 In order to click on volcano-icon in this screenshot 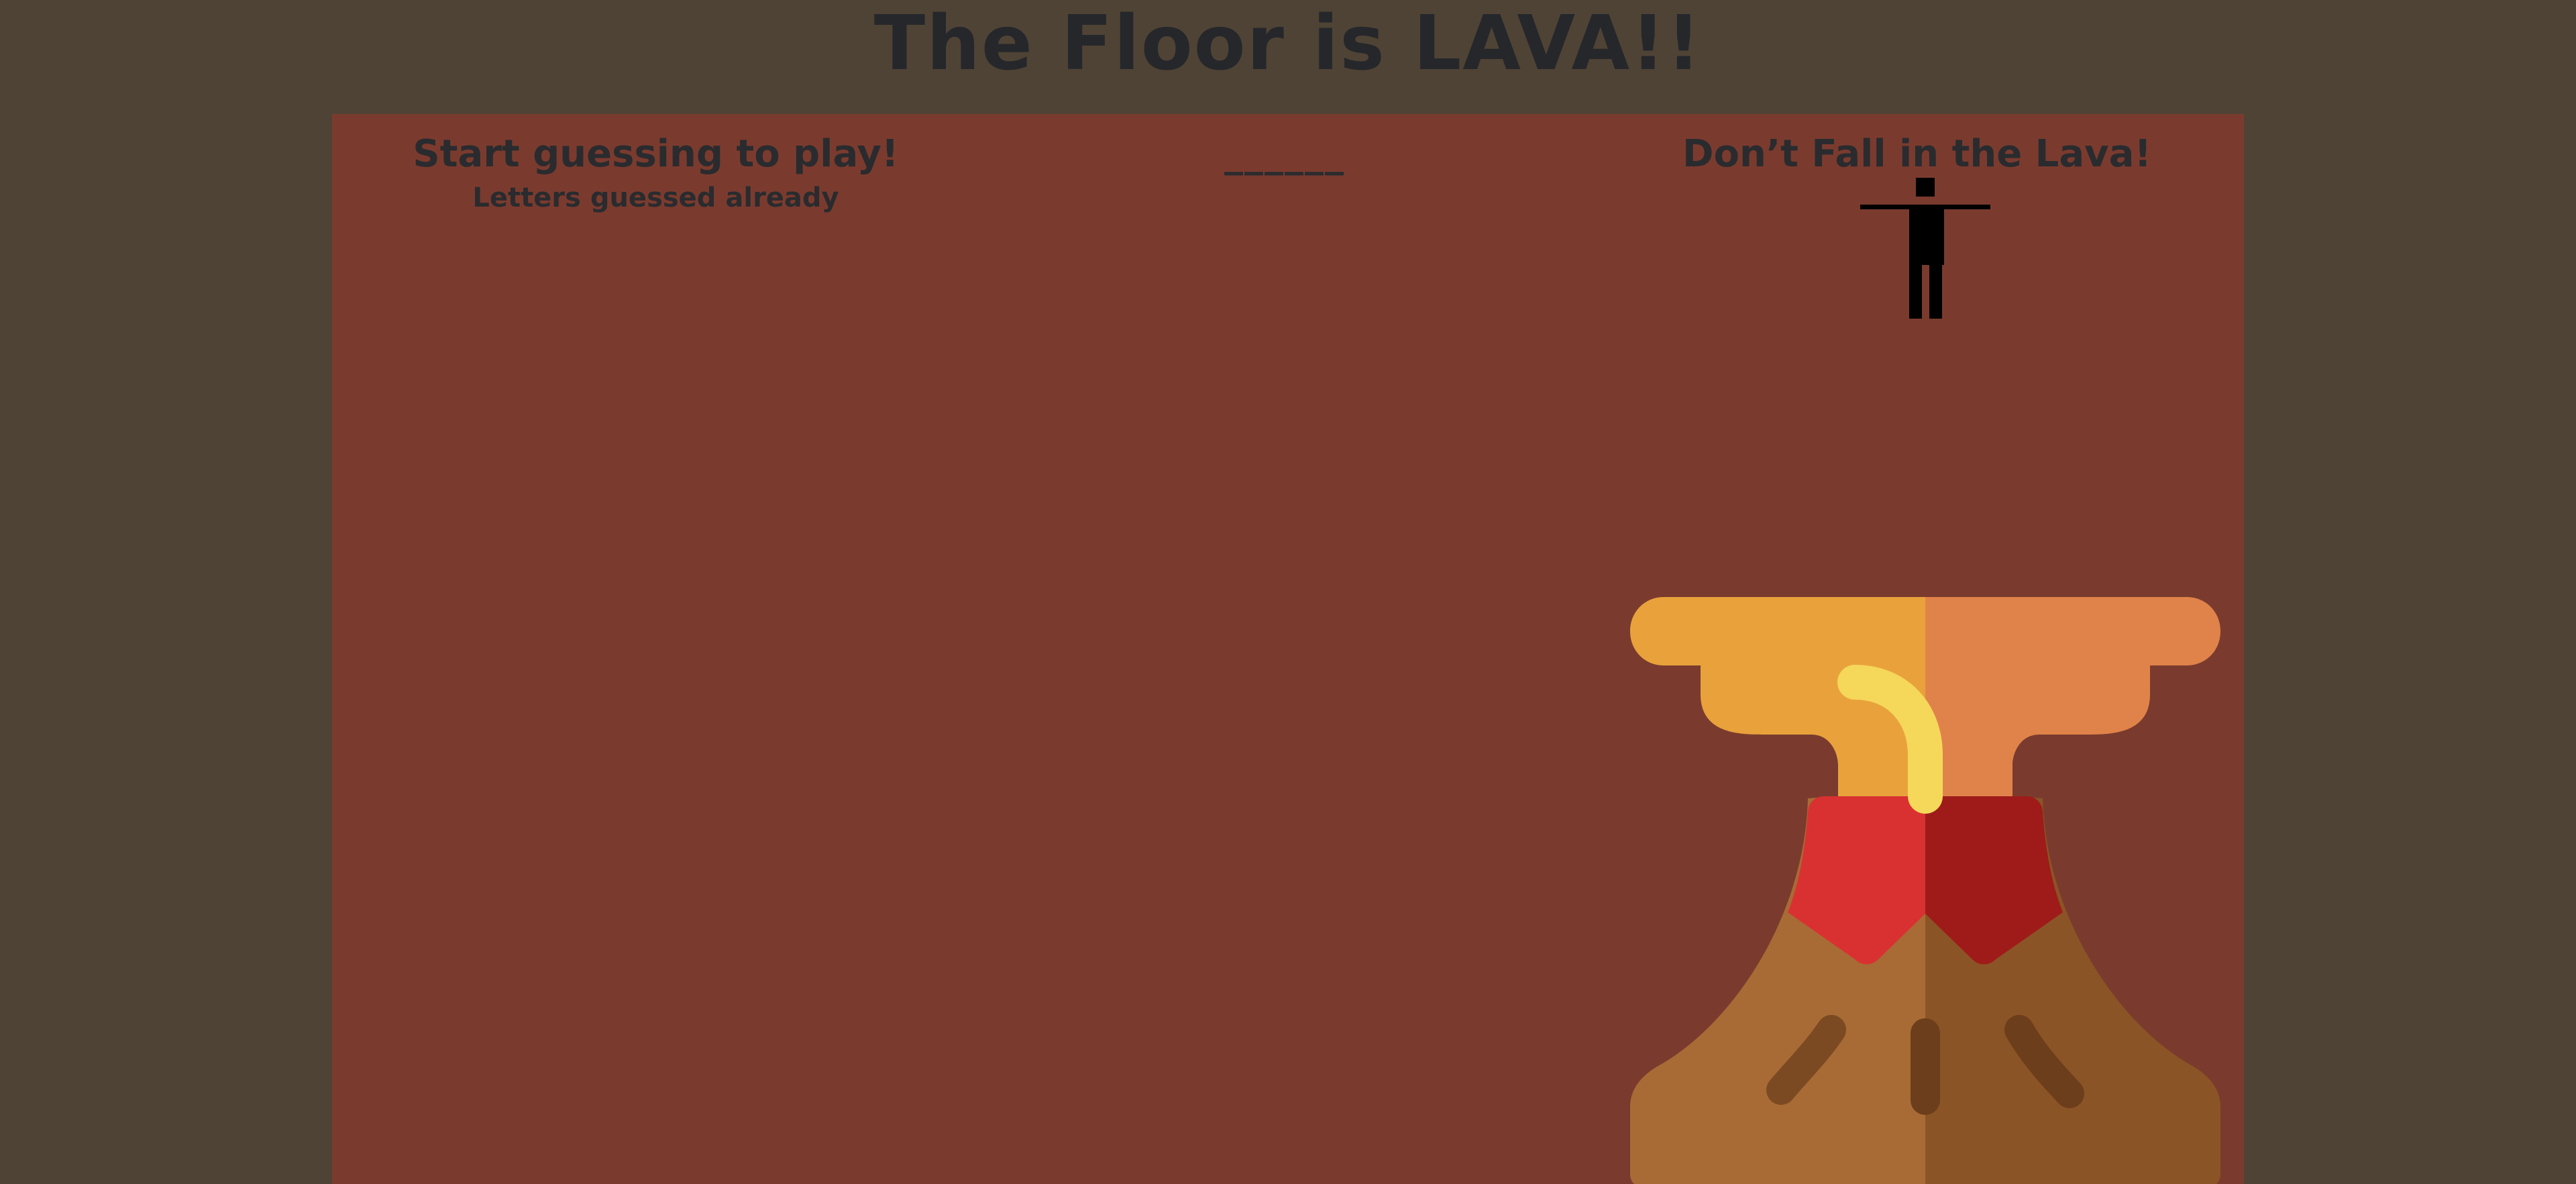, I will do `click(1925, 890)`.